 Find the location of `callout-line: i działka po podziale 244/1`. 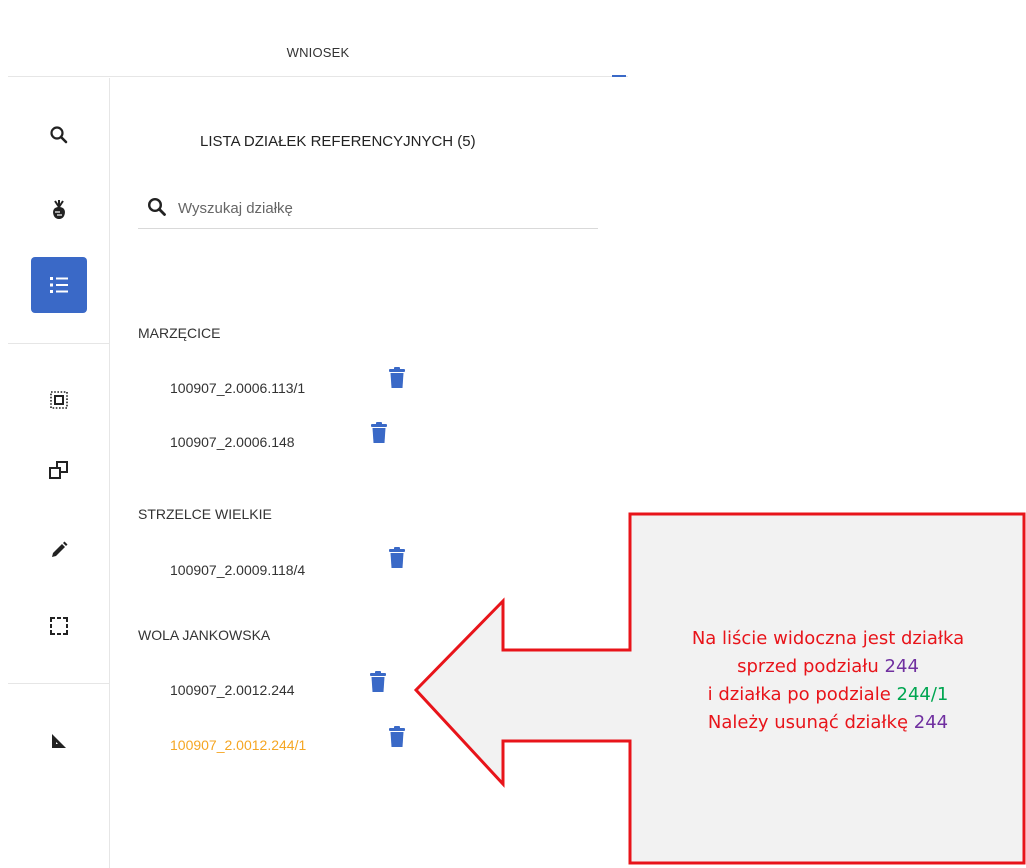

callout-line: i działka po podziale 244/1 is located at coordinates (828, 695).